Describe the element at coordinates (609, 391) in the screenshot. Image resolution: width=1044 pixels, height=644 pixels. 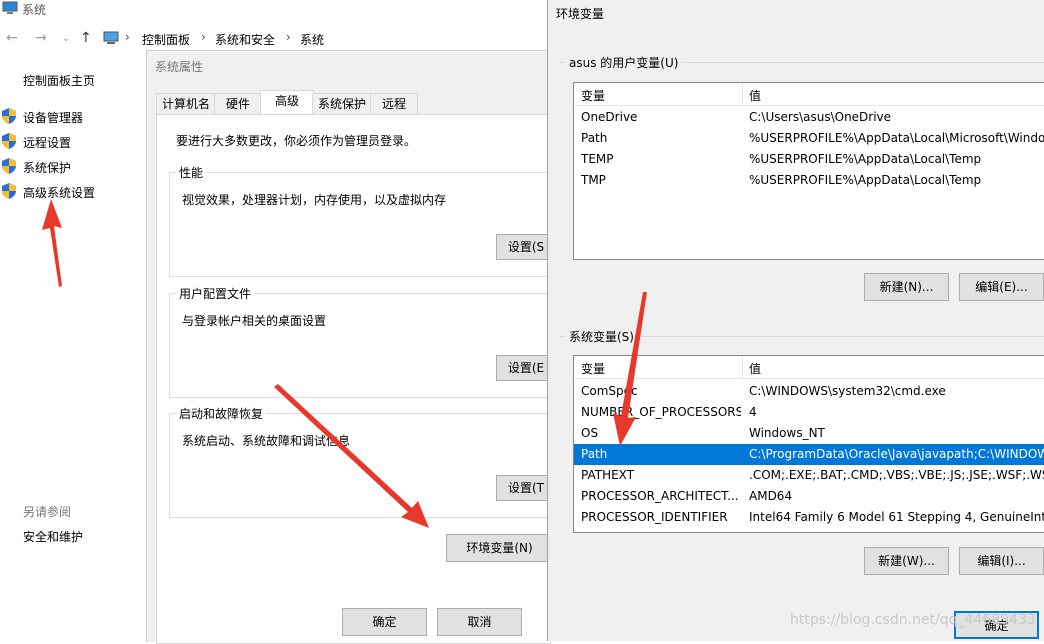
I see `variable-name: ComSpec` at that location.